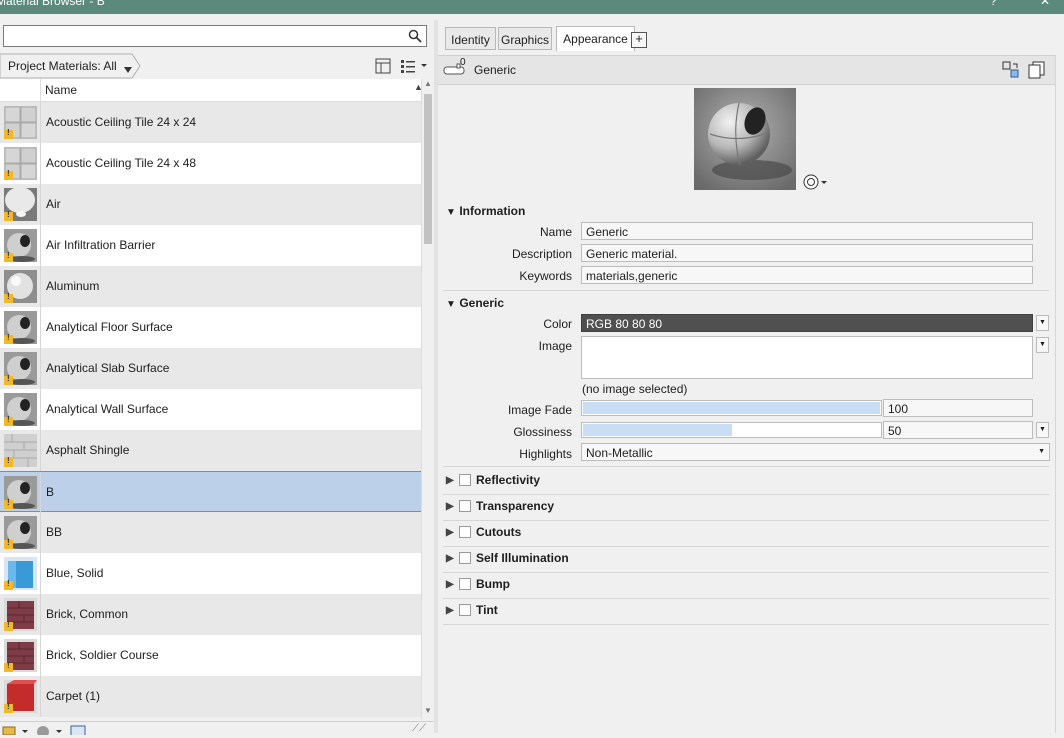 This screenshot has width=1064, height=738. What do you see at coordinates (50, 492) in the screenshot?
I see `material-name: B` at bounding box center [50, 492].